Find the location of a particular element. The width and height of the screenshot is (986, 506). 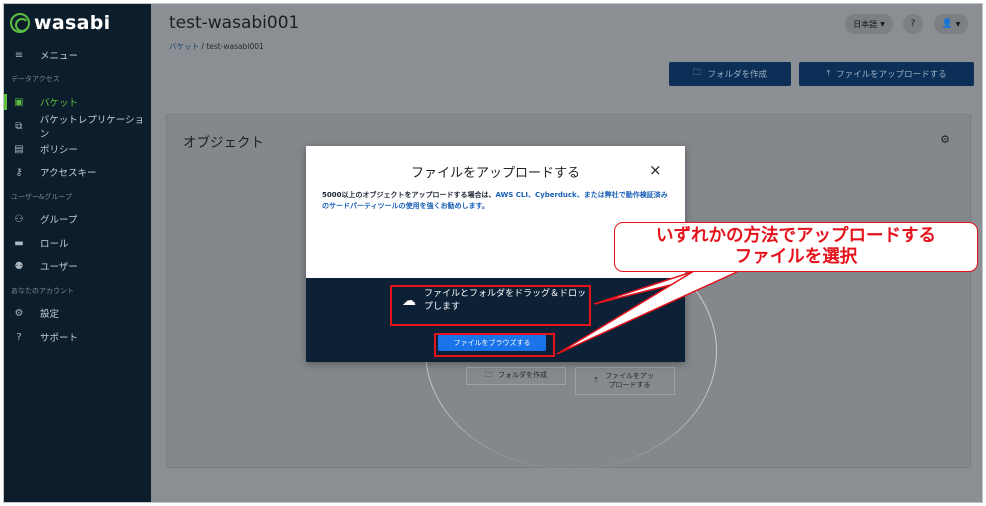

annotation-line-1: いずれかの方法でアップロードする is located at coordinates (796, 236).